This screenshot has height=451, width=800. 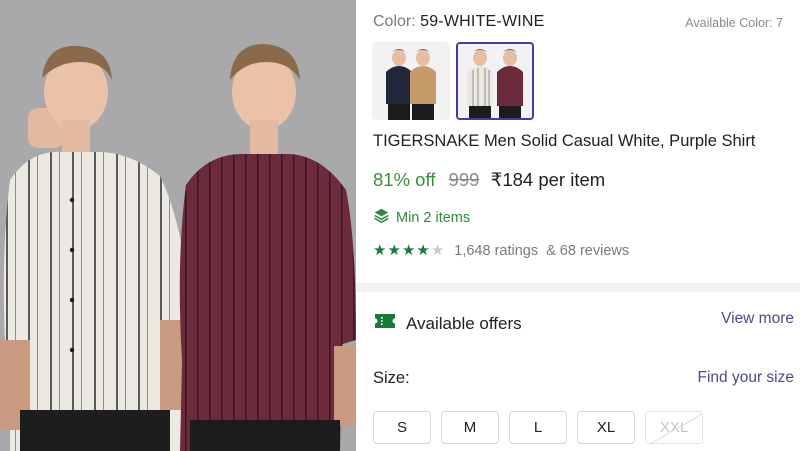 What do you see at coordinates (548, 179) in the screenshot?
I see `selling-price: ₹184 per item` at bounding box center [548, 179].